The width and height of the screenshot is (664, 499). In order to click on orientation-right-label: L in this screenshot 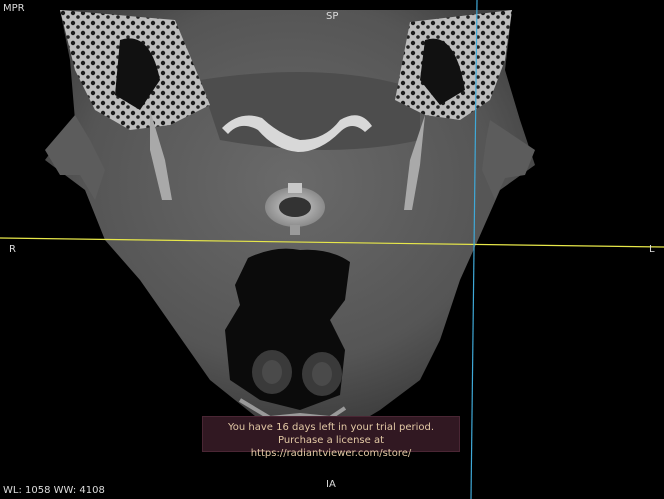, I will do `click(652, 249)`.